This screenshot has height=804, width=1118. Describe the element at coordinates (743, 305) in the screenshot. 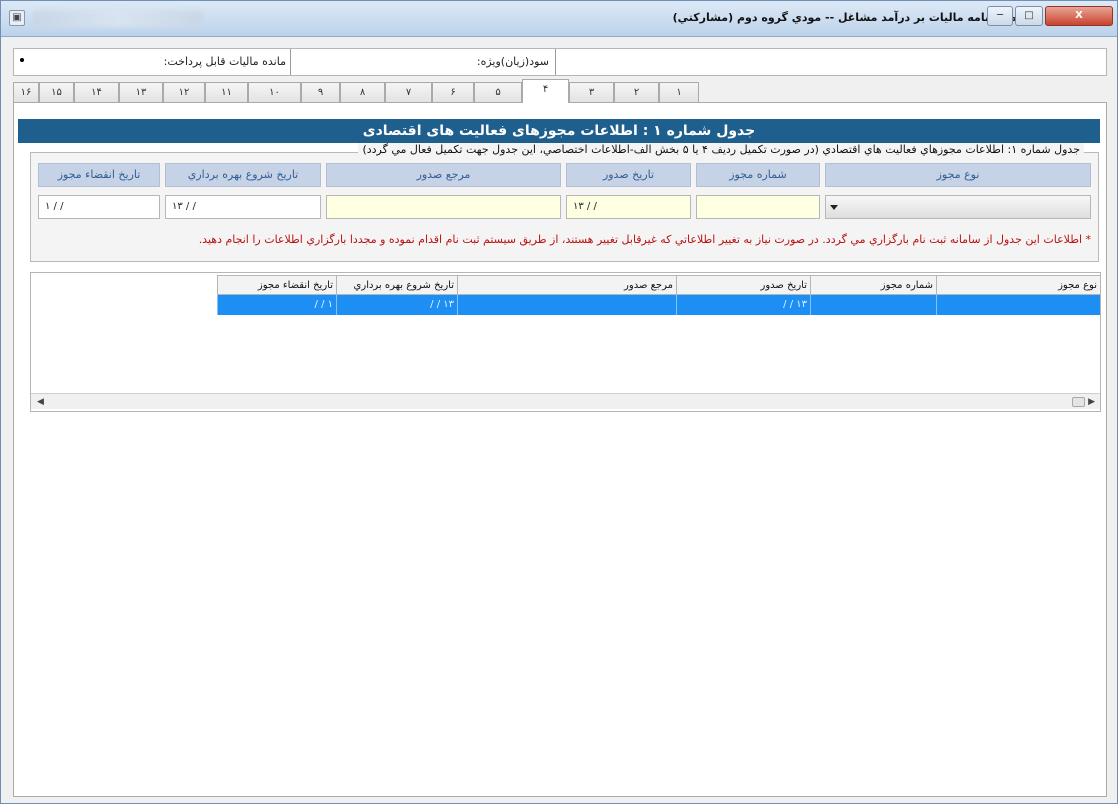

I see `row-issue-date: / / ۱۳` at that location.